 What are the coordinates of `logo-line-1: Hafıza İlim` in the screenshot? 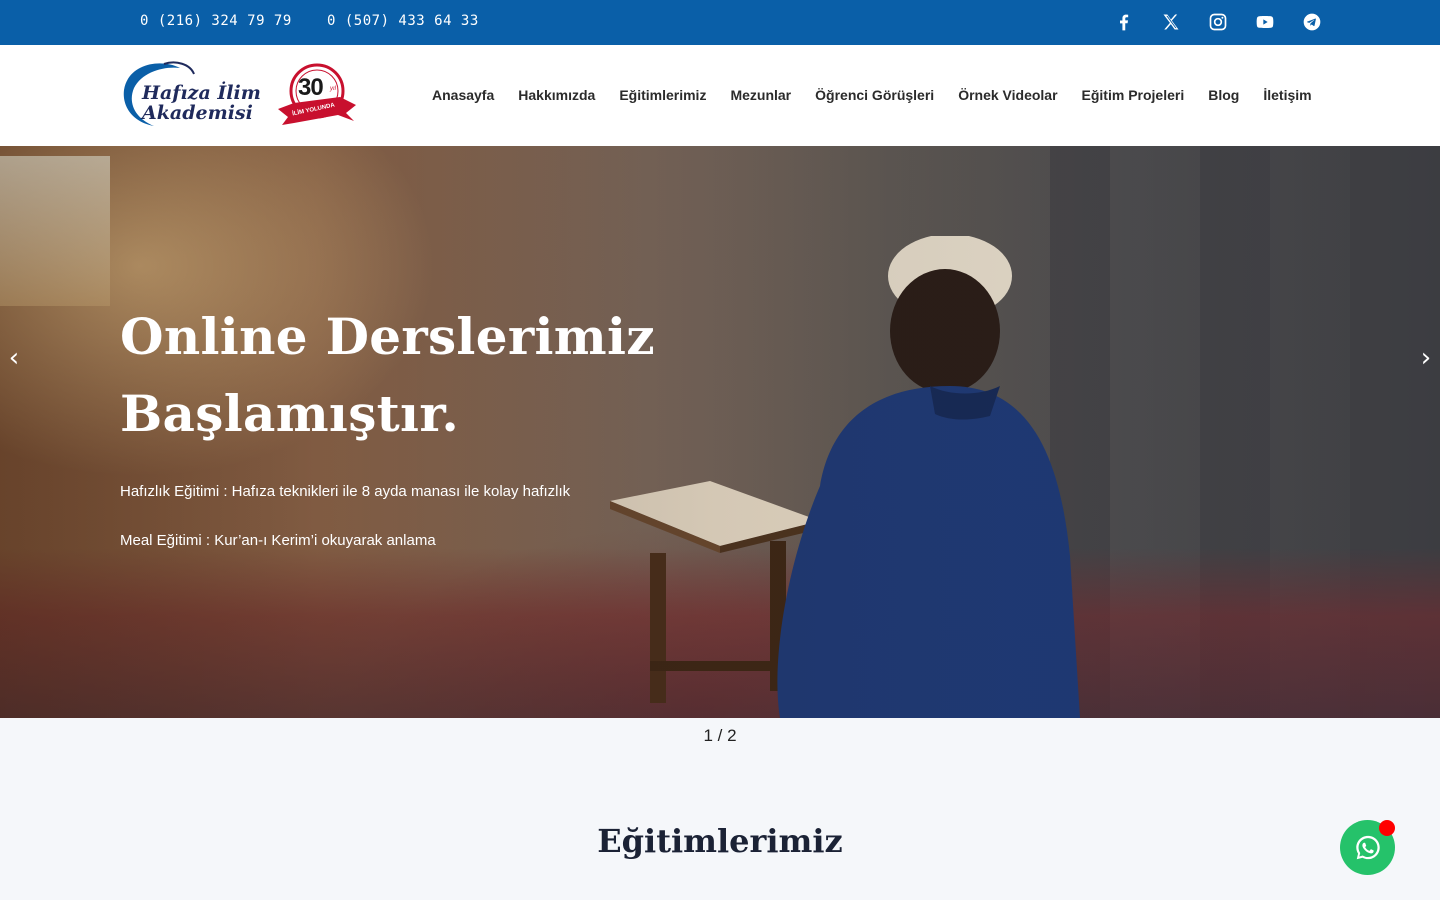 It's located at (201, 93).